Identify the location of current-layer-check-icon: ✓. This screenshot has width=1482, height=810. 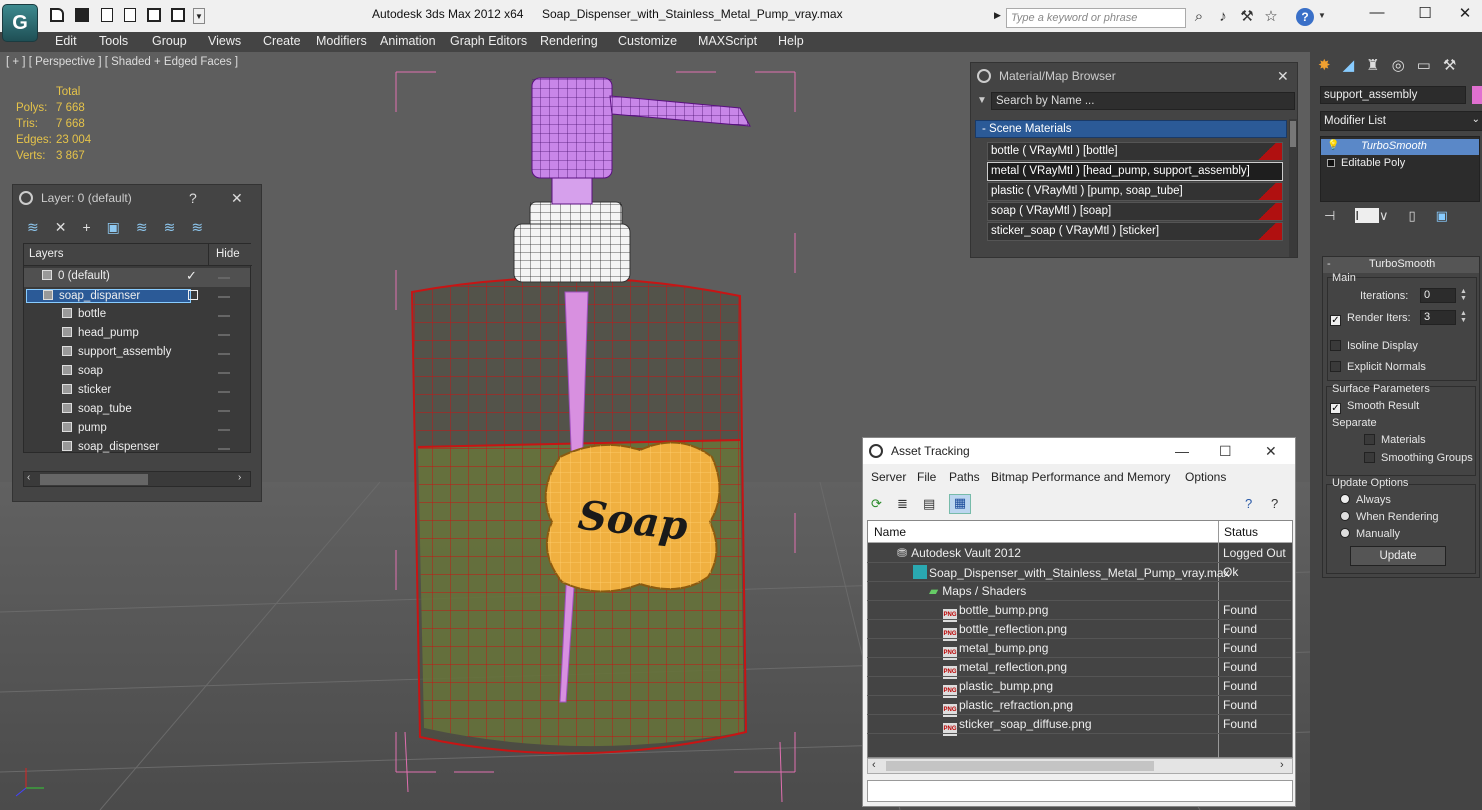
(191, 276).